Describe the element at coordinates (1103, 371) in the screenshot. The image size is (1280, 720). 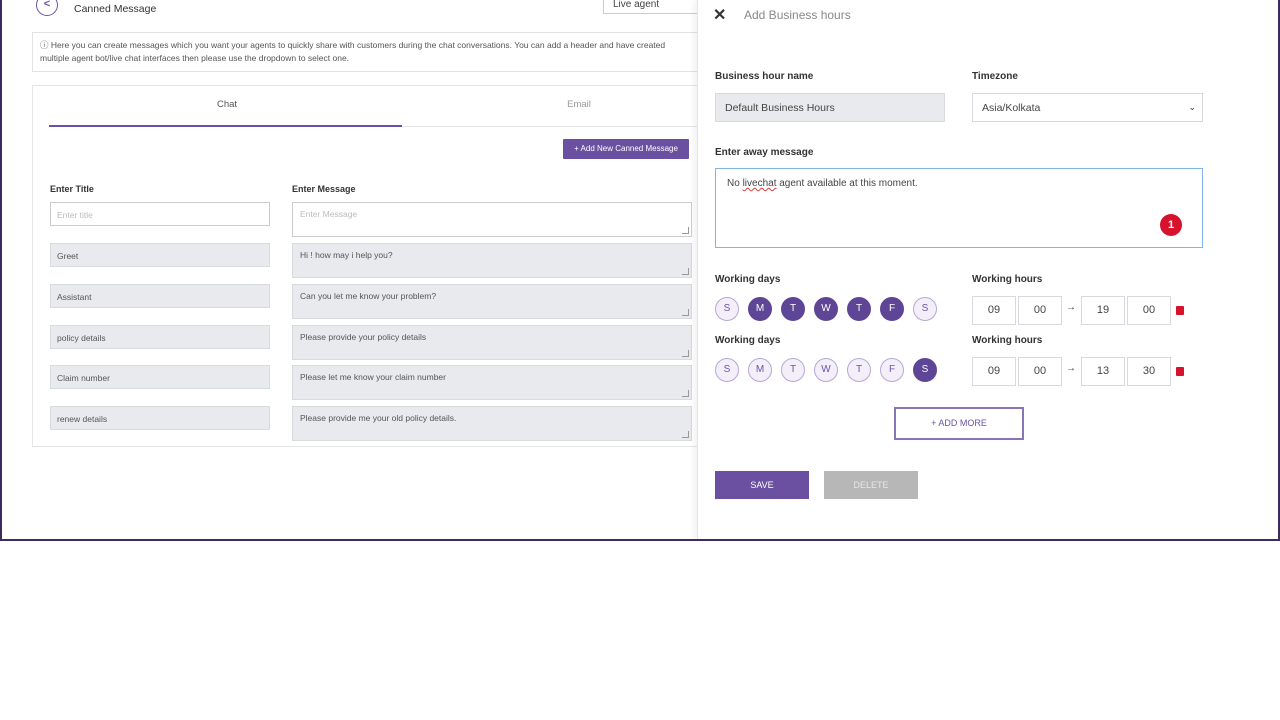
I see `end-hour-input: 13` at that location.